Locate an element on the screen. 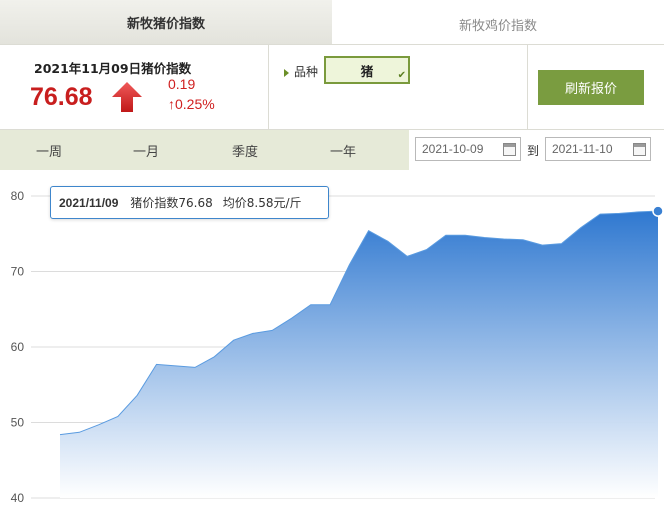 This screenshot has width=664, height=515. range-quarter-button: 季度 is located at coordinates (245, 150).